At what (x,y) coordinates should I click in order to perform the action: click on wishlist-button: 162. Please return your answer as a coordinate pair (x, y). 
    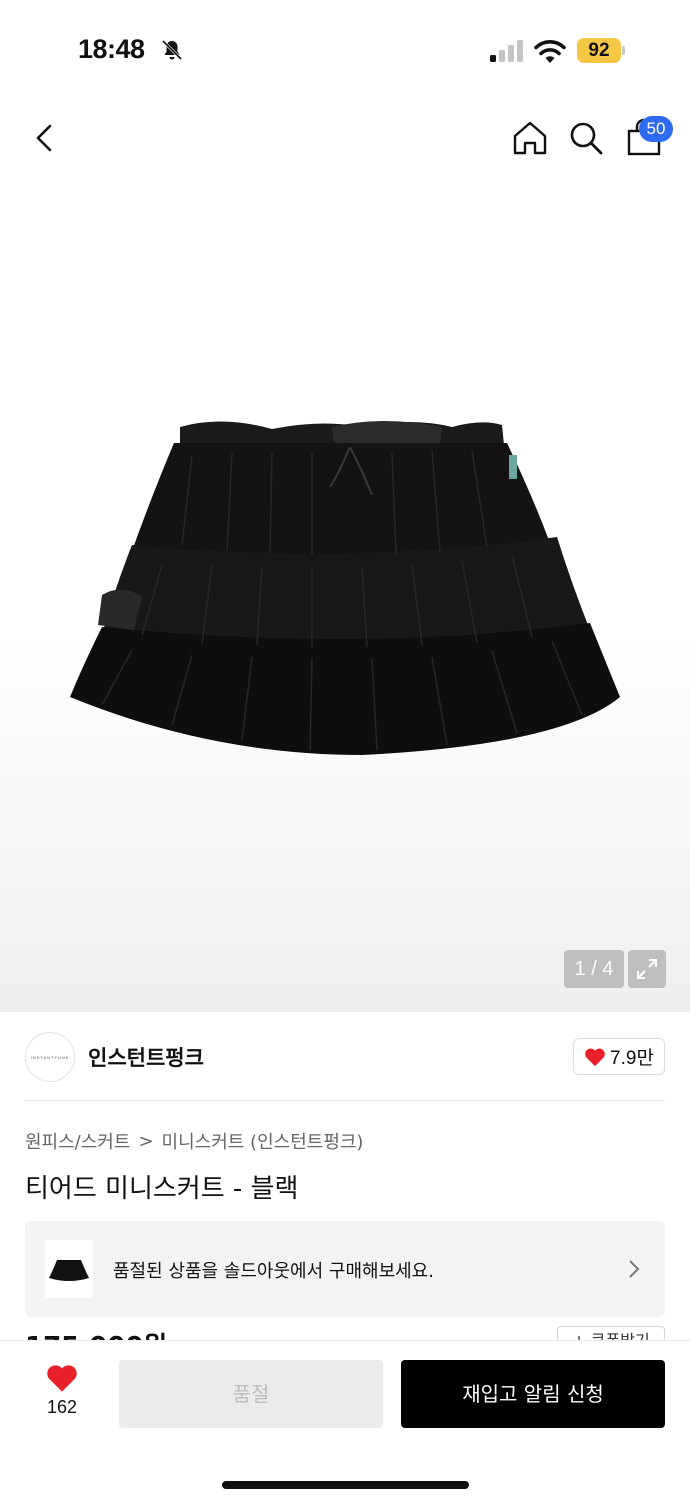
    Looking at the image, I should click on (62, 1393).